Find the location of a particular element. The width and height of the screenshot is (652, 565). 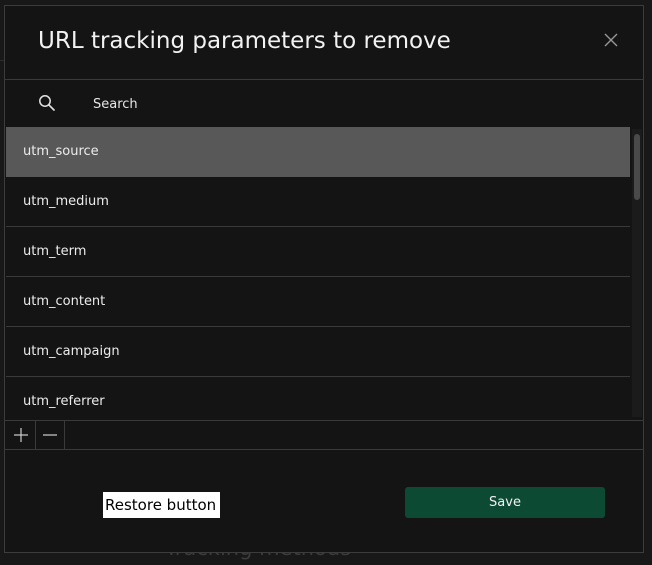

search-bar is located at coordinates (324, 103).